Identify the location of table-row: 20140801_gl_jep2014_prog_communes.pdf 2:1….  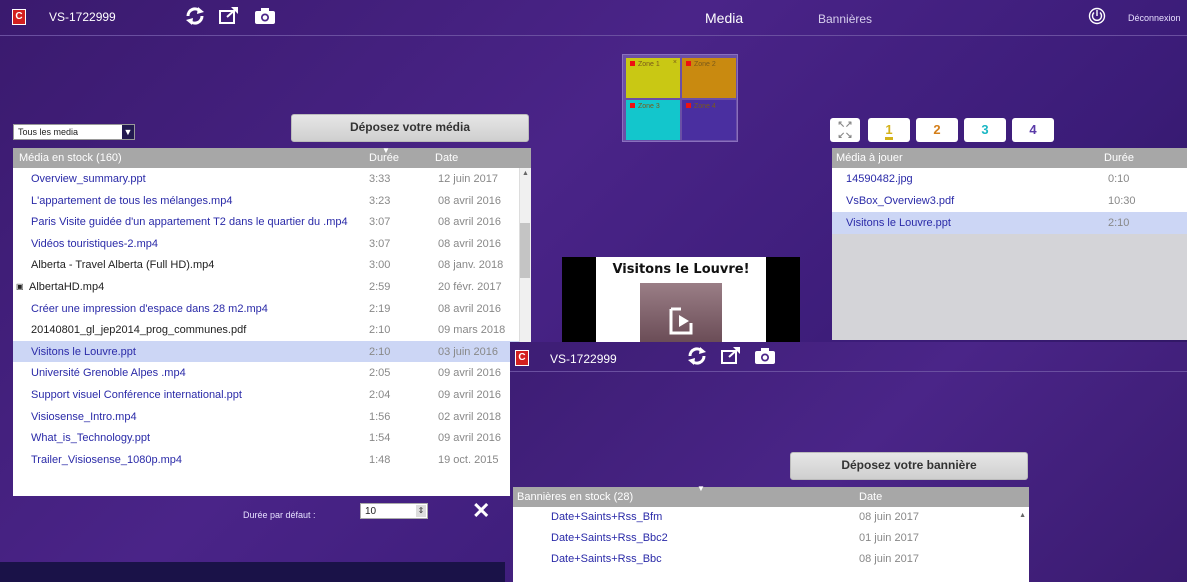
(272, 330).